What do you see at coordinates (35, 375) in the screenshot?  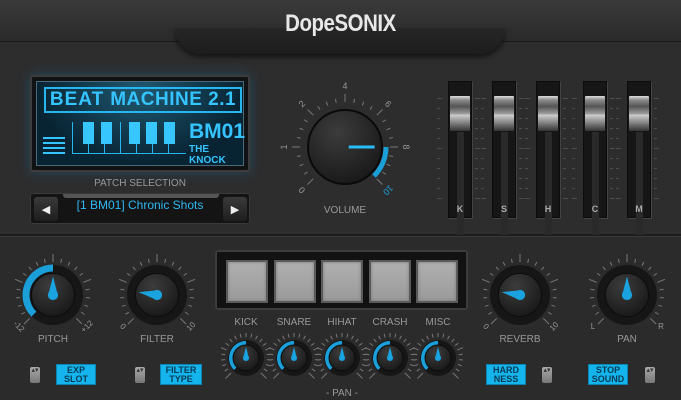 I see `exp-slot-spinner: ▴▾` at bounding box center [35, 375].